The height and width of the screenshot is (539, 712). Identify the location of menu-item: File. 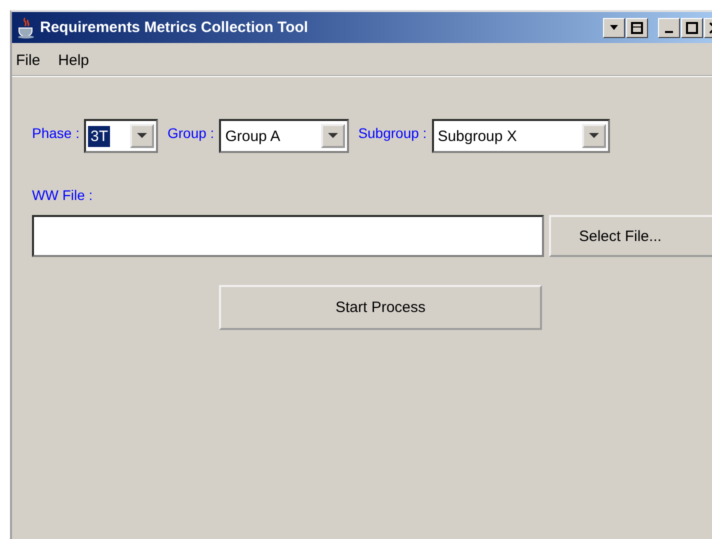
(28, 60).